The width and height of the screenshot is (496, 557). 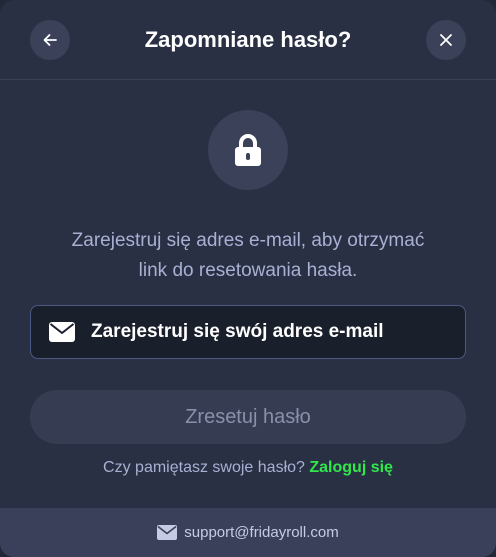 I want to click on close-button, so click(x=446, y=40).